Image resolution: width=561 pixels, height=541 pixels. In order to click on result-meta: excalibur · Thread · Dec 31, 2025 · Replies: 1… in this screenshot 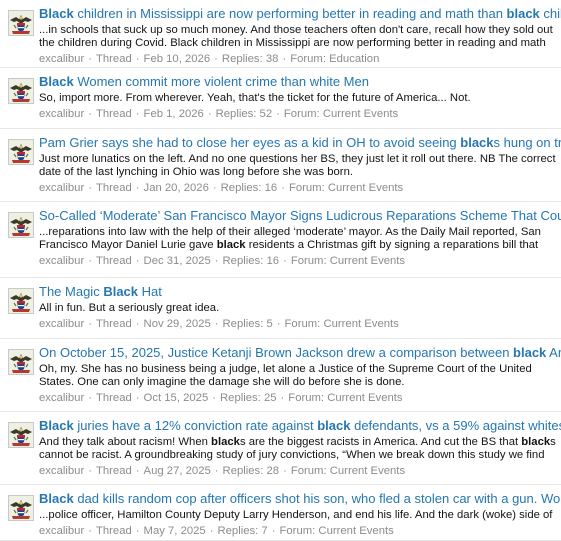, I will do `click(300, 261)`.